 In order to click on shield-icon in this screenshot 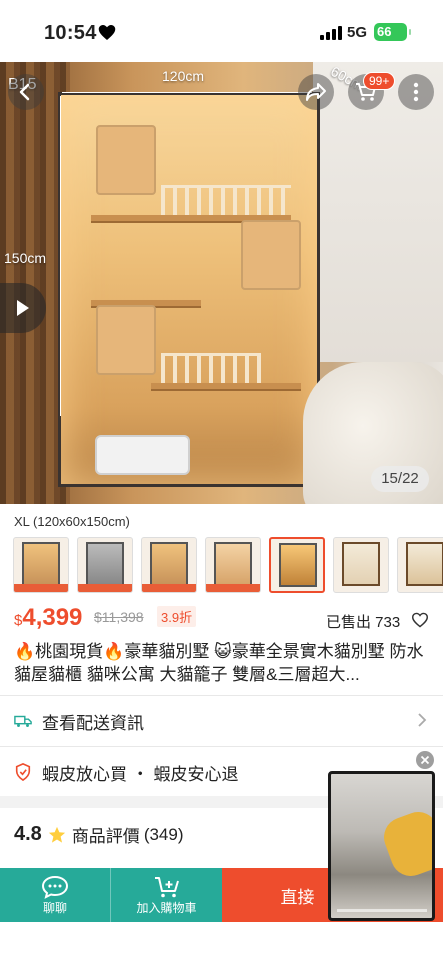, I will do `click(23, 772)`.